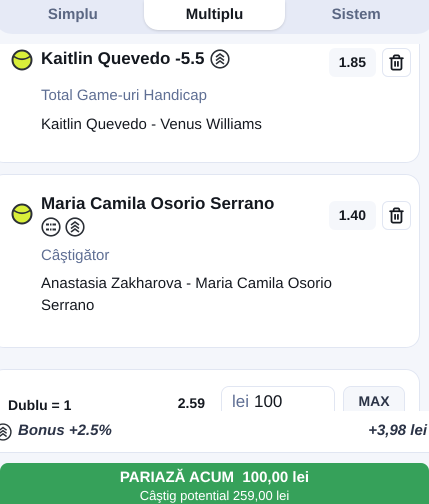  What do you see at coordinates (122, 59) in the screenshot?
I see `selection-title: Kaitlin Quevedo -5.5` at bounding box center [122, 59].